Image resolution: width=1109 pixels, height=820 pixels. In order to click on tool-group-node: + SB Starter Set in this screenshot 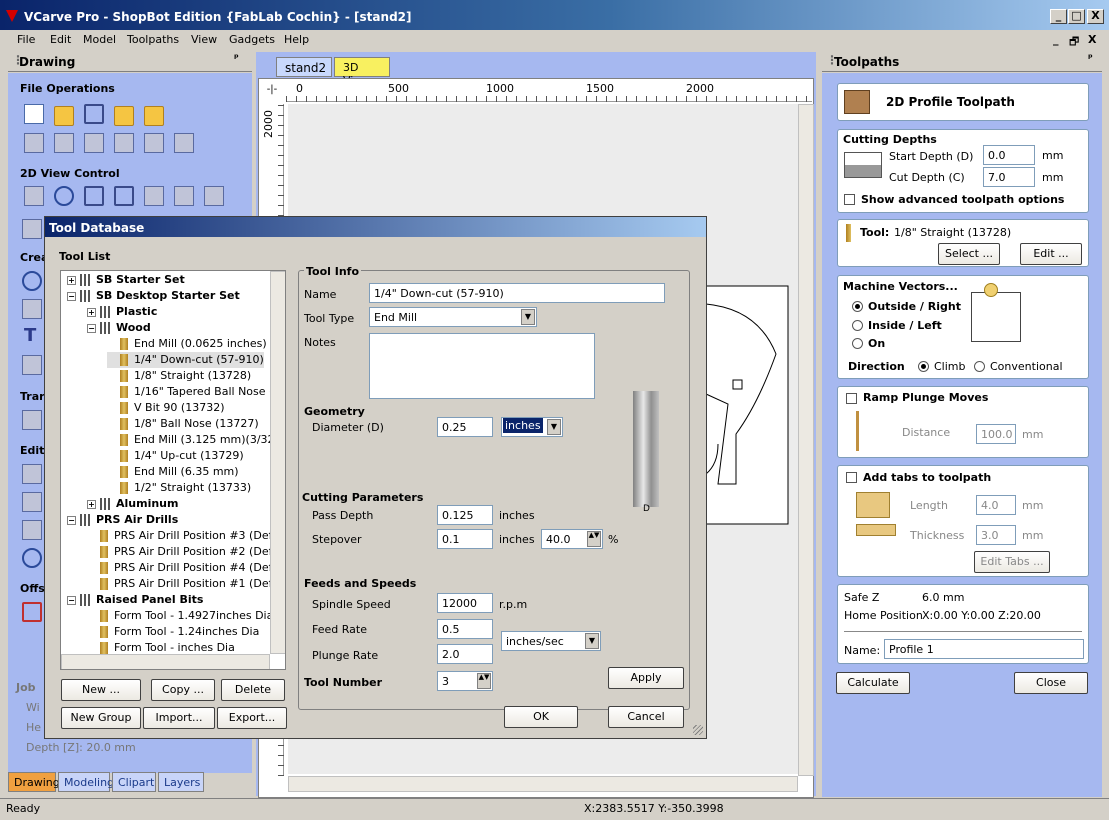, I will do `click(126, 280)`.